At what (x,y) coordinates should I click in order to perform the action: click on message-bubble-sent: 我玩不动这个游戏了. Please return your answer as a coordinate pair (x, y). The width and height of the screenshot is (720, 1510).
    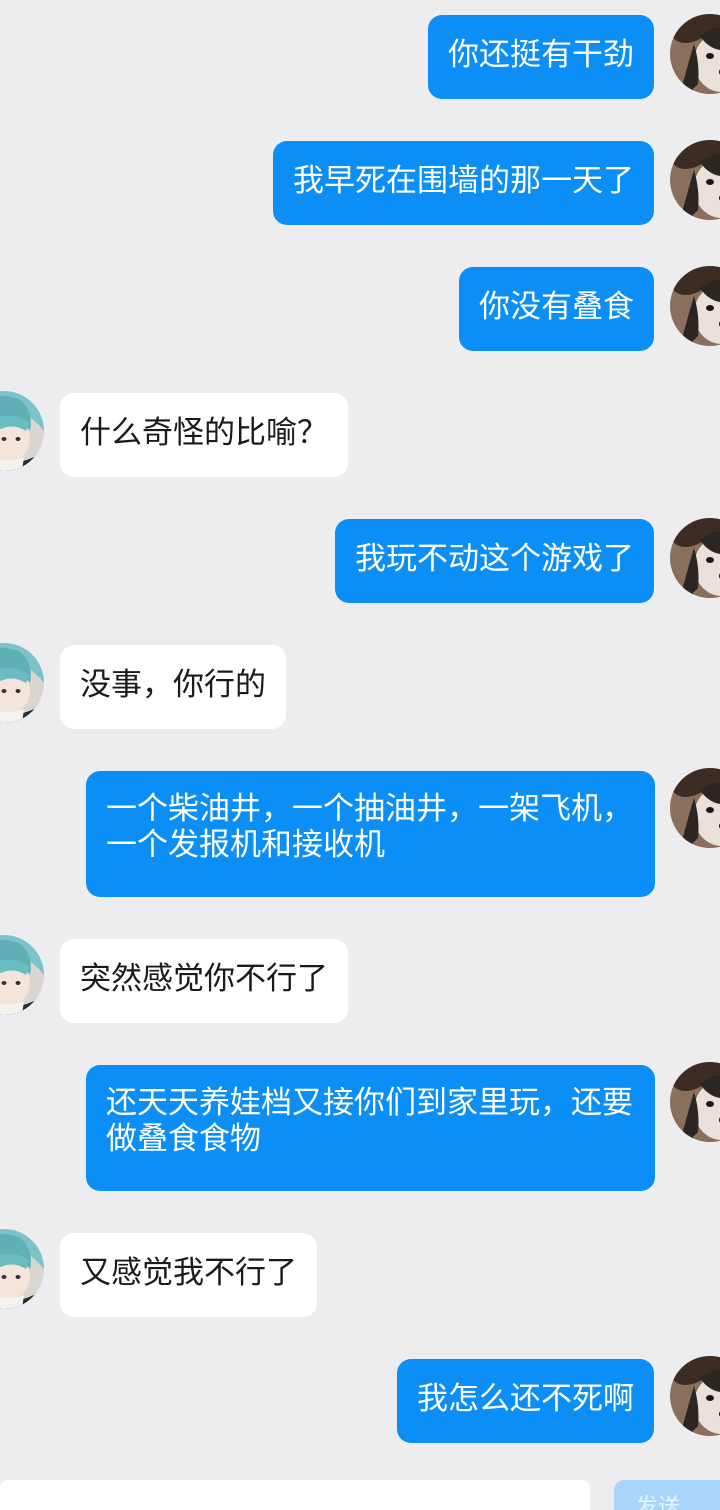
    Looking at the image, I should click on (494, 561).